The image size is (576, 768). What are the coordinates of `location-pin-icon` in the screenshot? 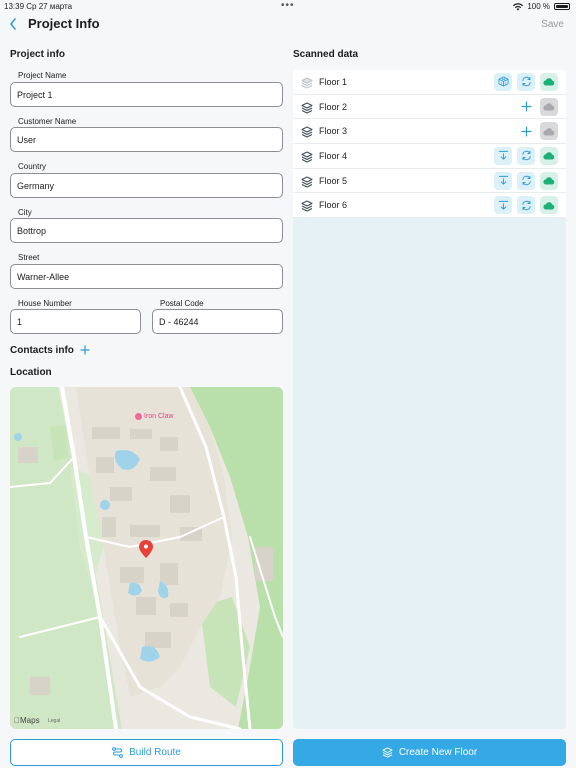 It's located at (146, 549).